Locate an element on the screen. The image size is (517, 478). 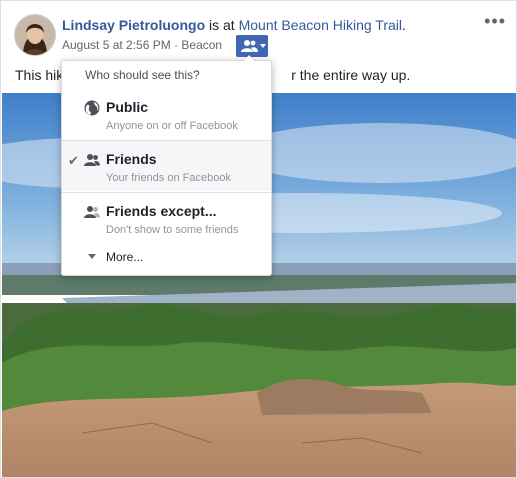
timestamp-link: August 5 at 2:56 PM is located at coordinates (116, 45).